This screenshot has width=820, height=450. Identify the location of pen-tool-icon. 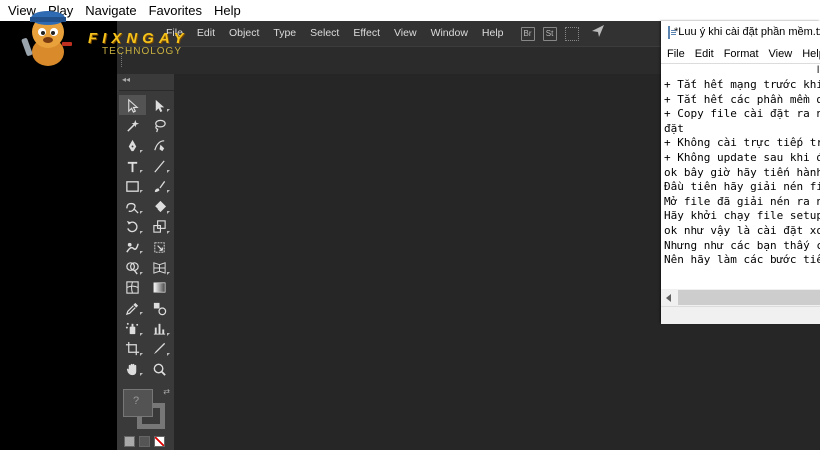
(132, 146).